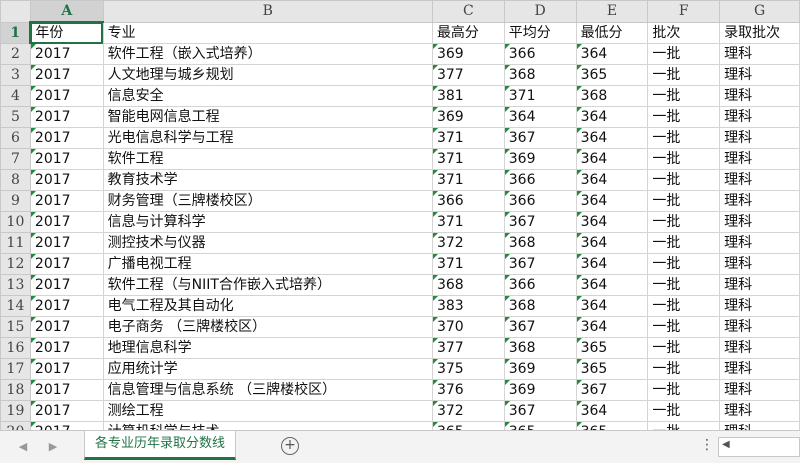 The image size is (800, 463). I want to click on header-cell: 最低分, so click(612, 32).